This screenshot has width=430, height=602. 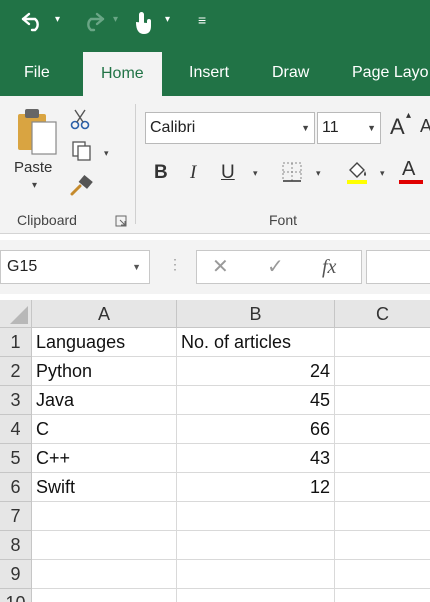 I want to click on increase-font-size-icon: A, so click(x=397, y=127).